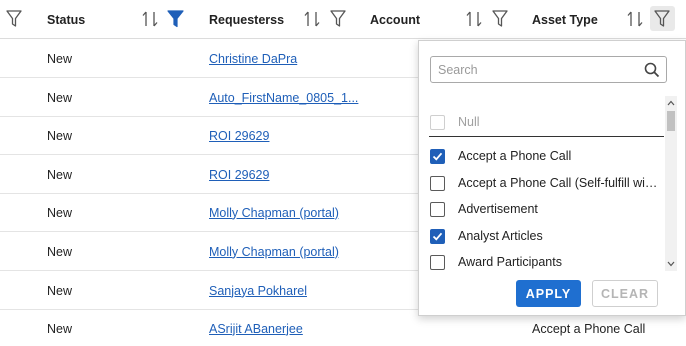 The width and height of the screenshot is (686, 346). What do you see at coordinates (548, 209) in the screenshot?
I see `filter-option: Advertisement` at bounding box center [548, 209].